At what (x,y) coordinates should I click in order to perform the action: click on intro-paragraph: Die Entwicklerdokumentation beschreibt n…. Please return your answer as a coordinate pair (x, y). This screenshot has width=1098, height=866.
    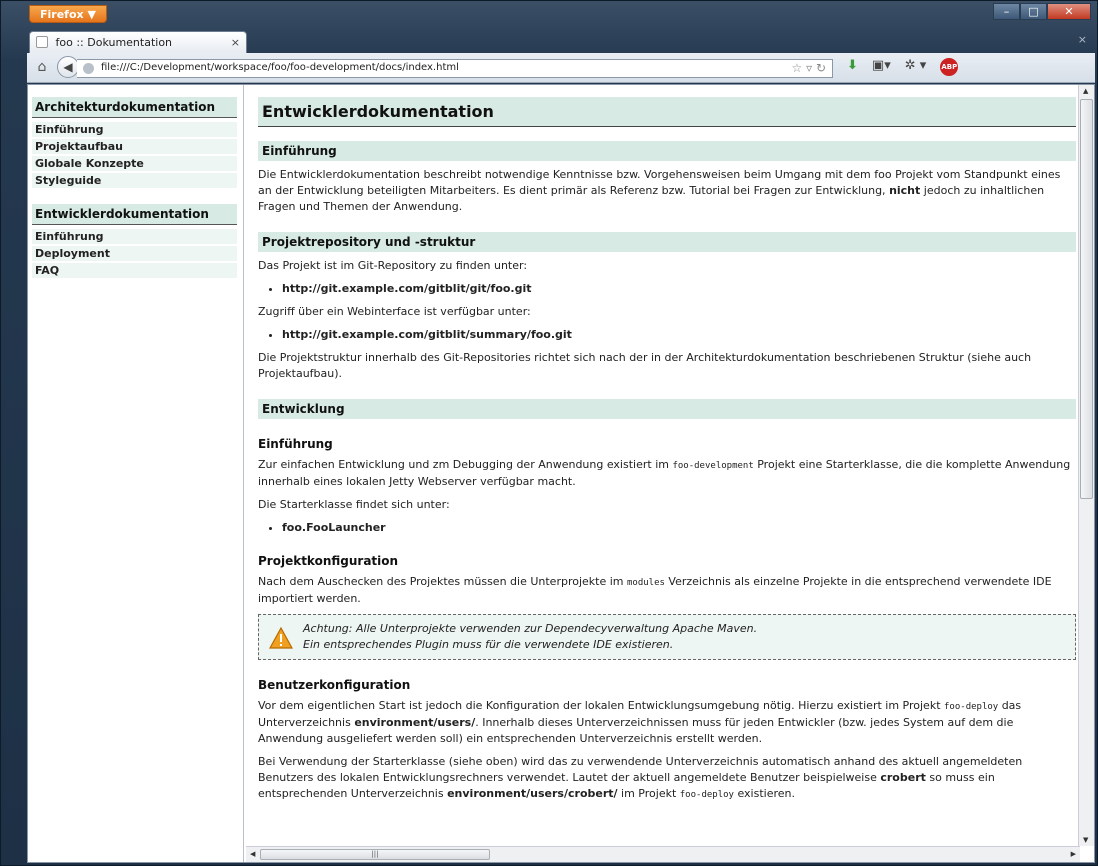
    Looking at the image, I should click on (659, 190).